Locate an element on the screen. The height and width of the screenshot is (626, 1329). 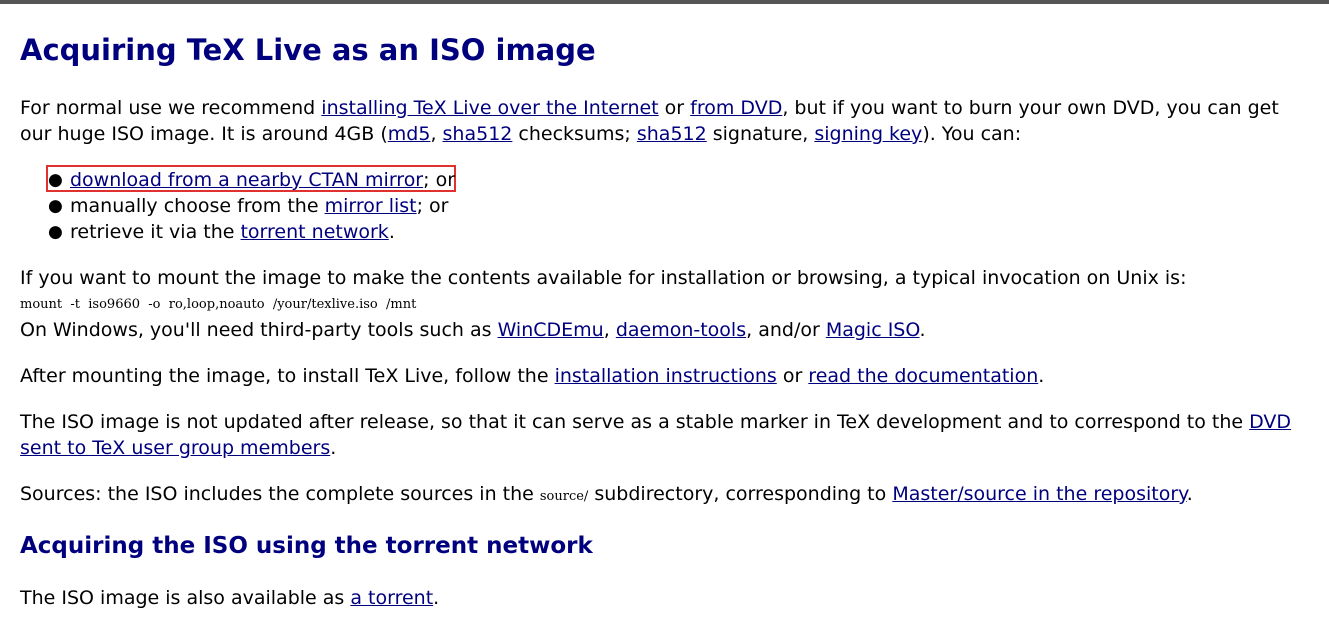
magic-iso-link: Magic ISO is located at coordinates (873, 330).